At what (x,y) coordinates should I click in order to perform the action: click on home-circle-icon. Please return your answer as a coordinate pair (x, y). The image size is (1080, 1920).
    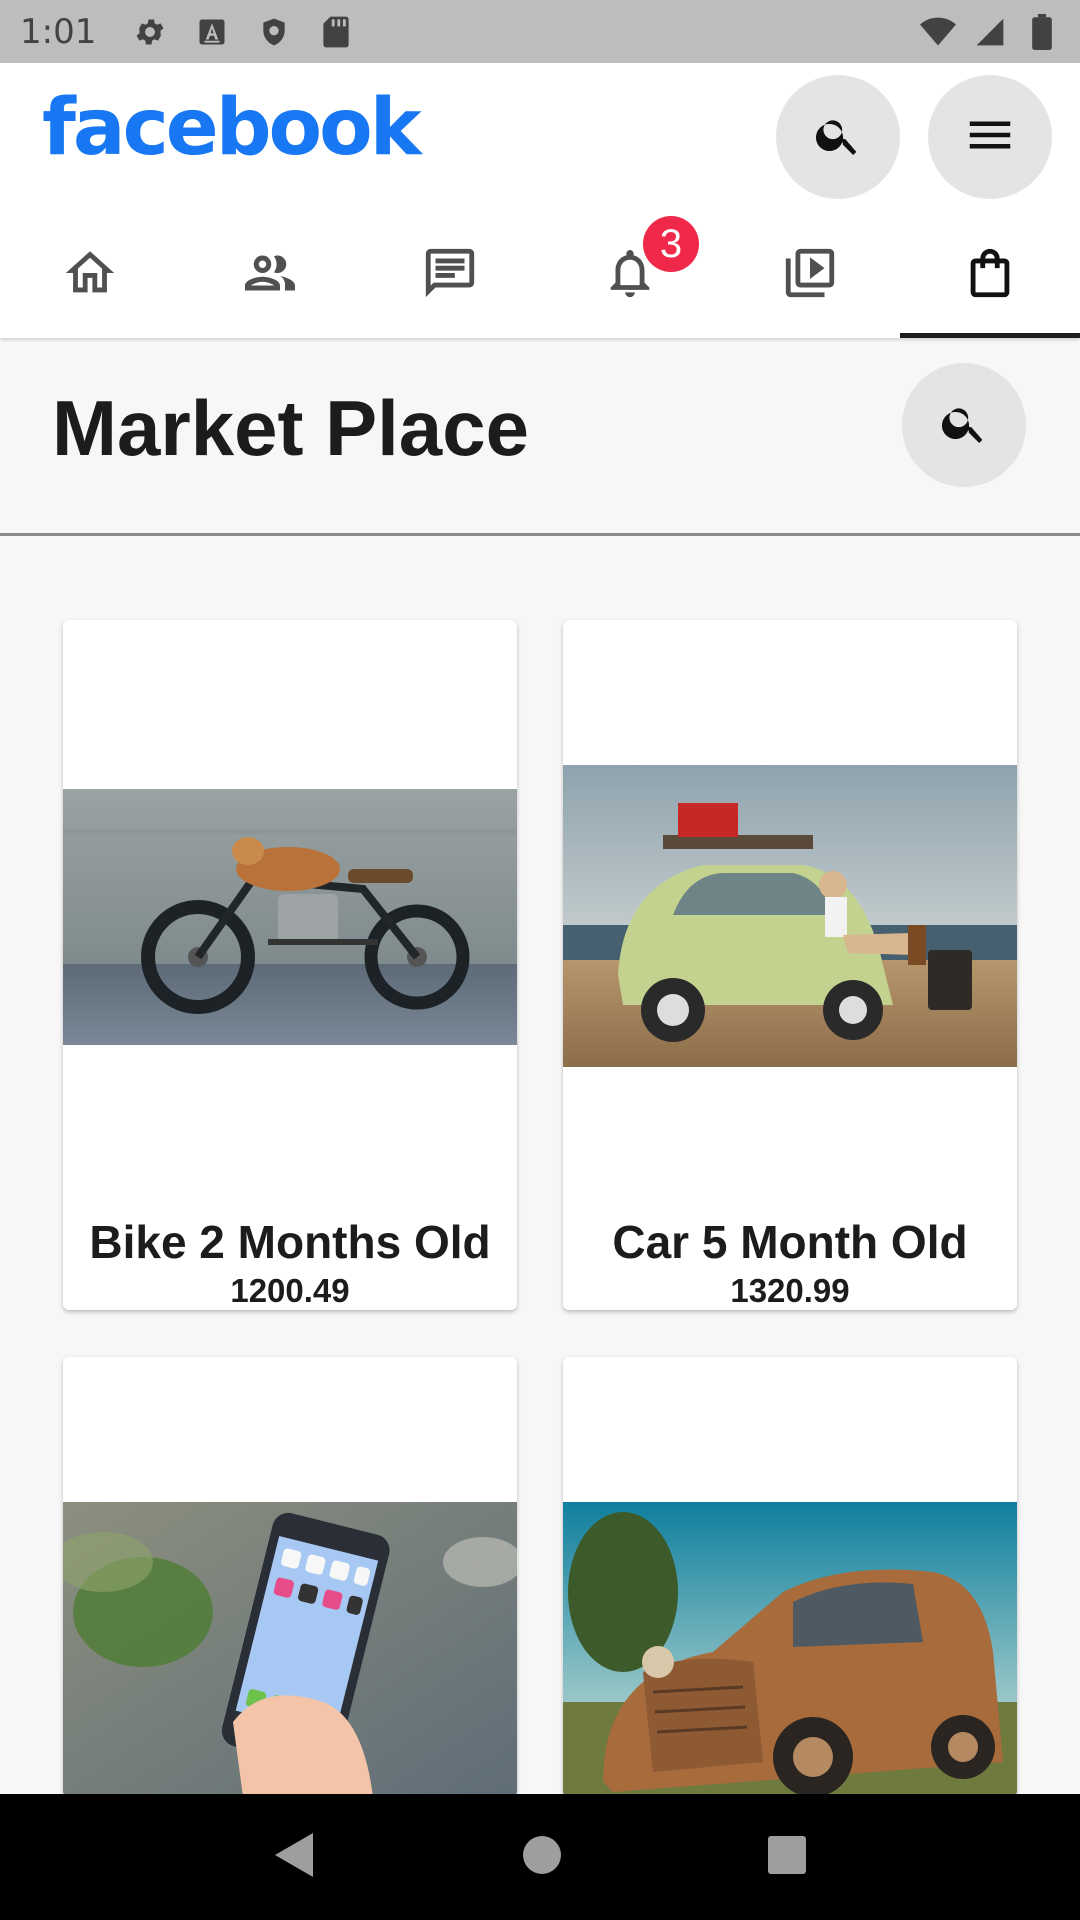
    Looking at the image, I should click on (542, 1857).